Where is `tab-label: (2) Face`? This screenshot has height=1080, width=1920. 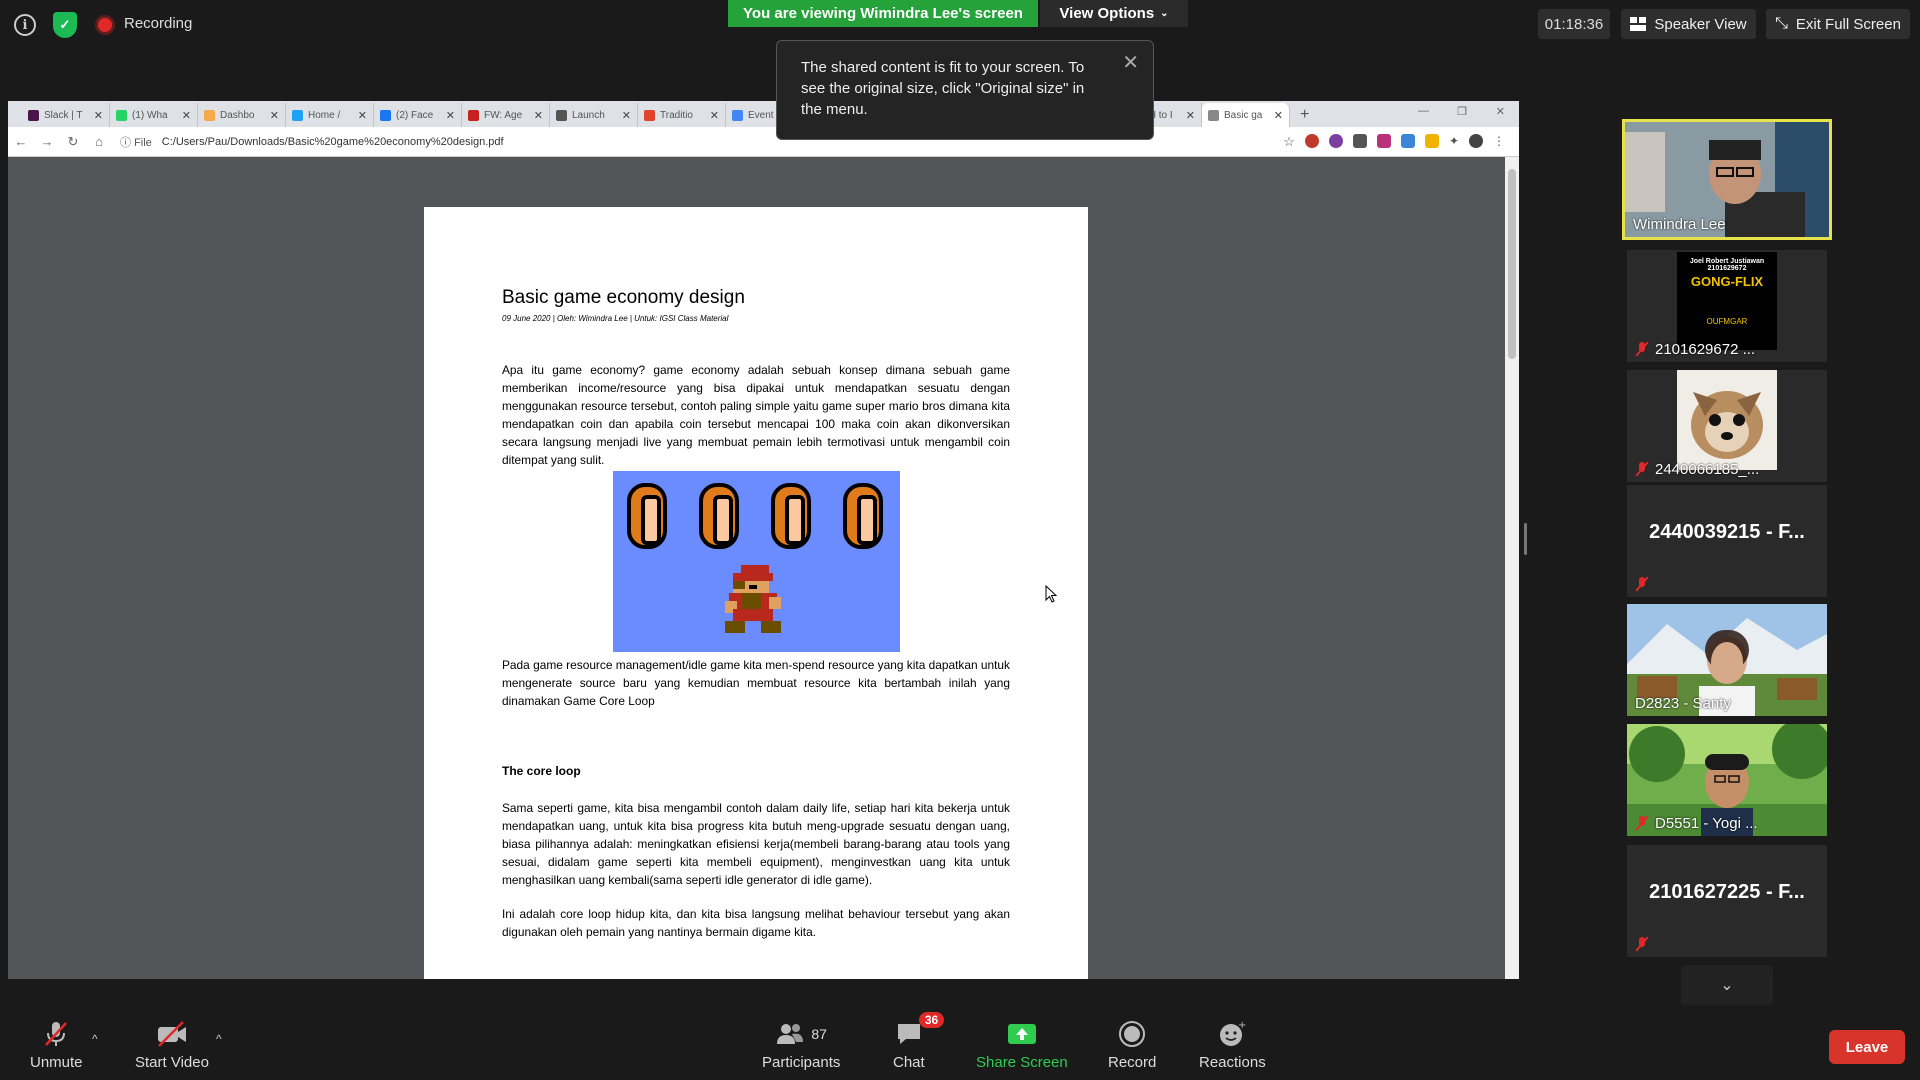 tab-label: (2) Face is located at coordinates (415, 115).